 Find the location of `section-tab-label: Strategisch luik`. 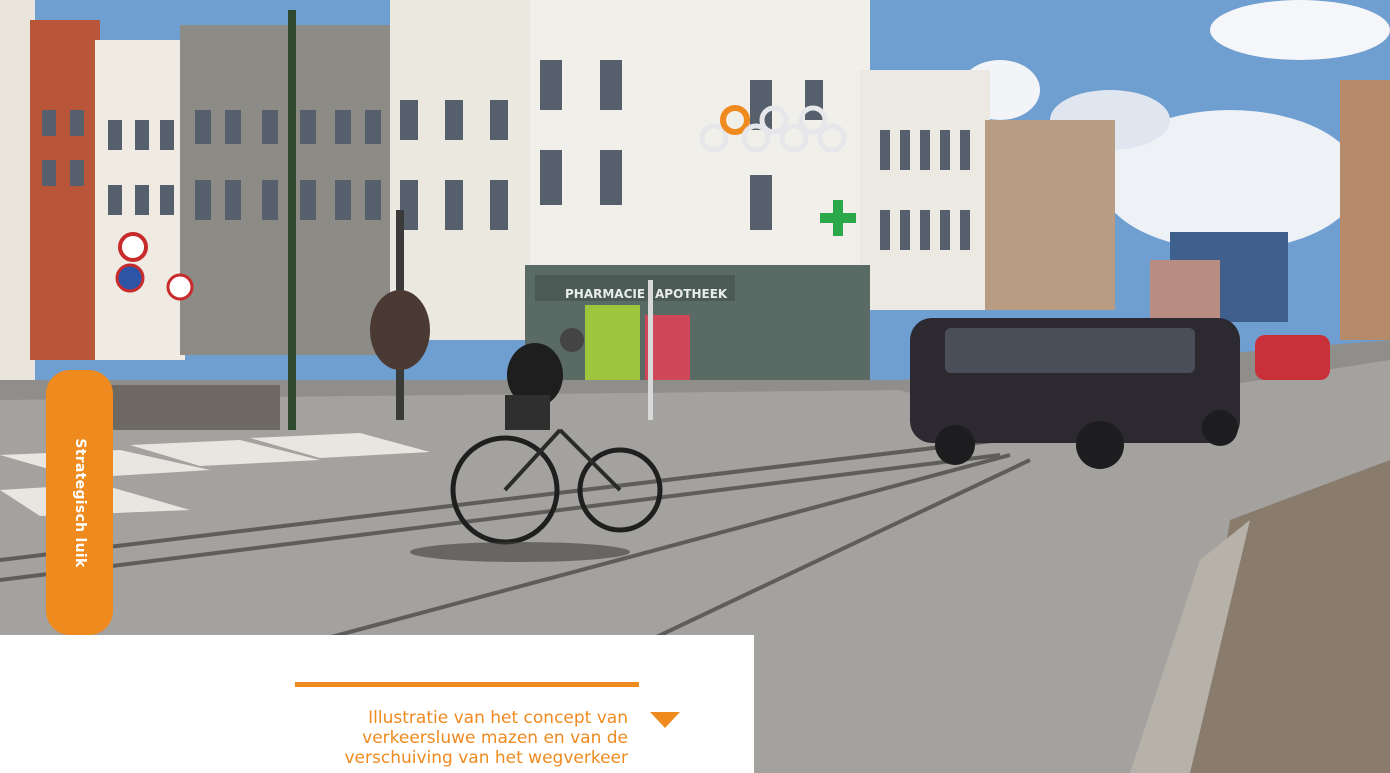

section-tab-label: Strategisch luik is located at coordinates (79, 502).